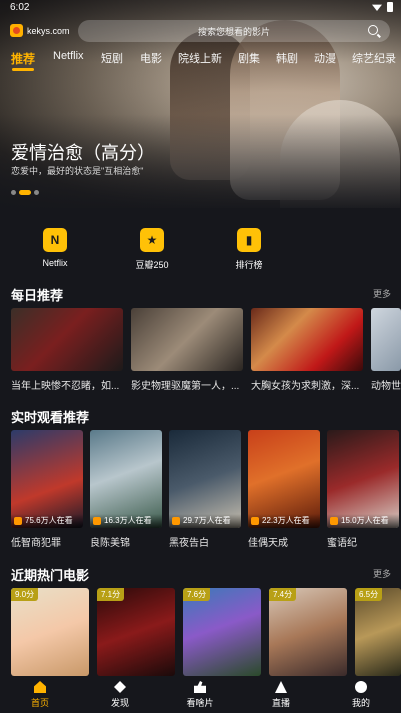  What do you see at coordinates (128, 520) in the screenshot?
I see `watching-count: 16.3万人在看` at bounding box center [128, 520].